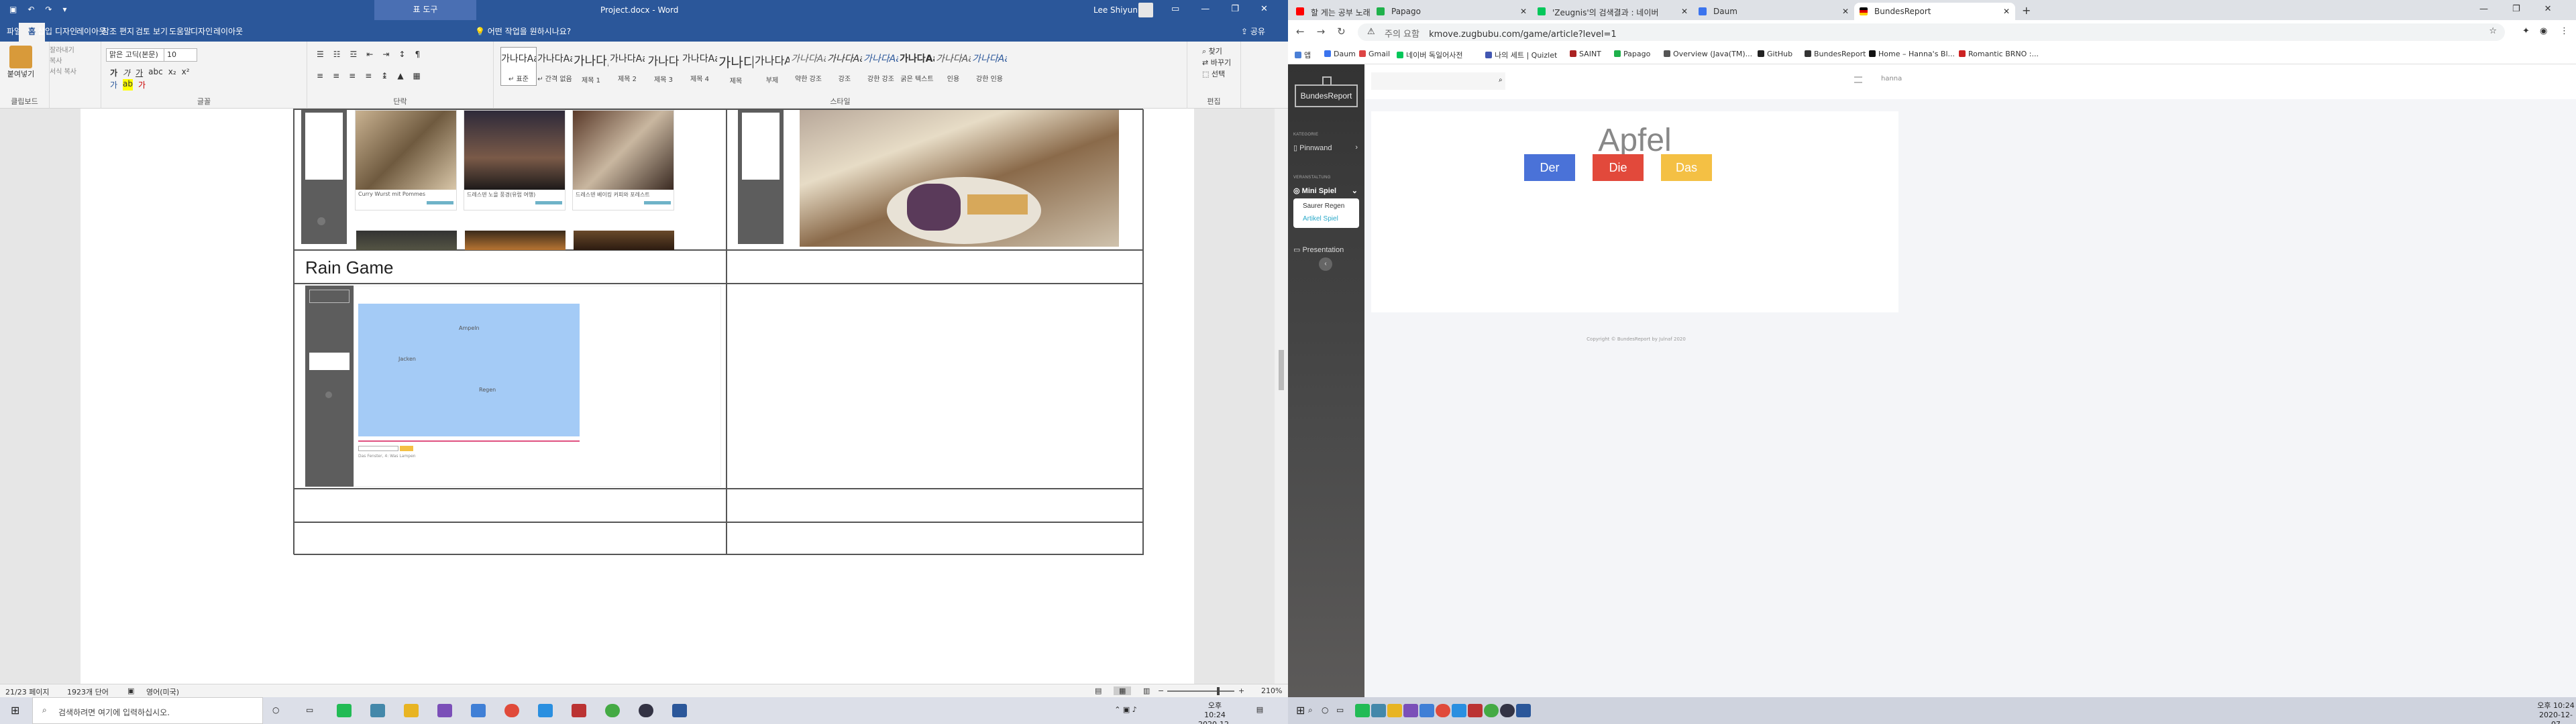 The width and height of the screenshot is (2576, 724). What do you see at coordinates (368, 75) in the screenshot?
I see `justify-button: ≡` at bounding box center [368, 75].